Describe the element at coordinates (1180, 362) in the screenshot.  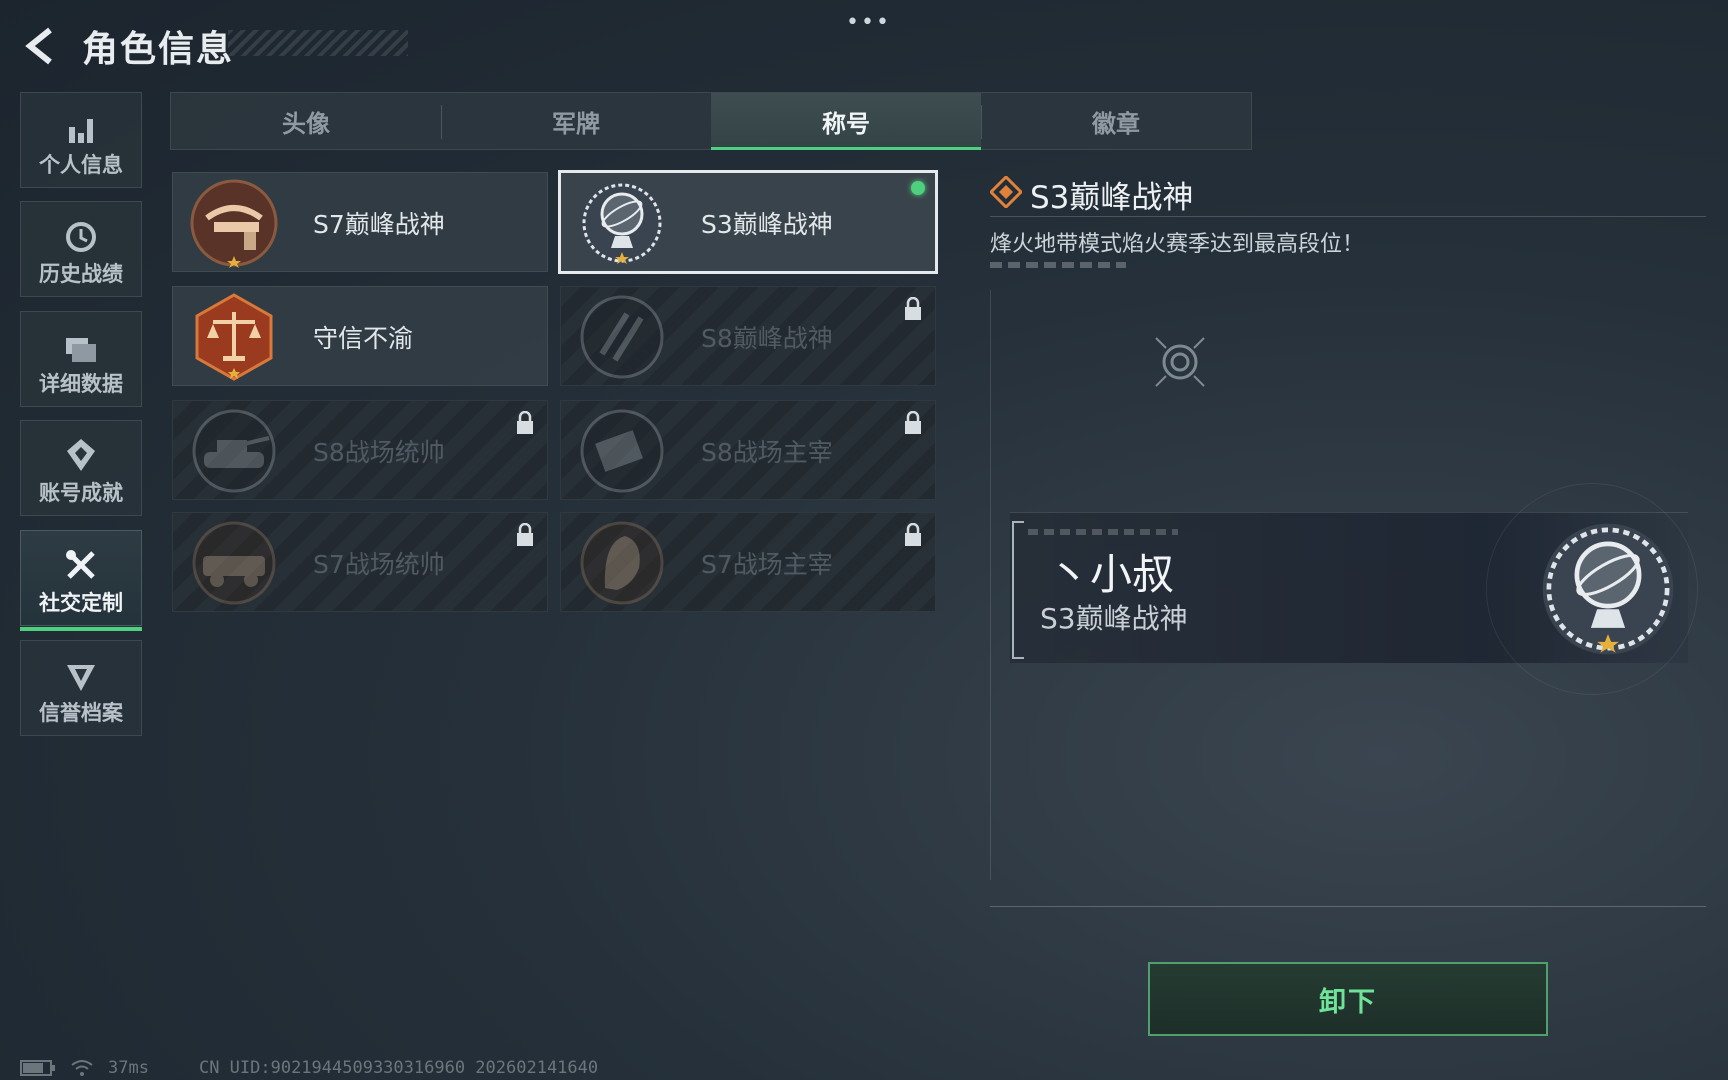
I see `target-reticle-icon` at that location.